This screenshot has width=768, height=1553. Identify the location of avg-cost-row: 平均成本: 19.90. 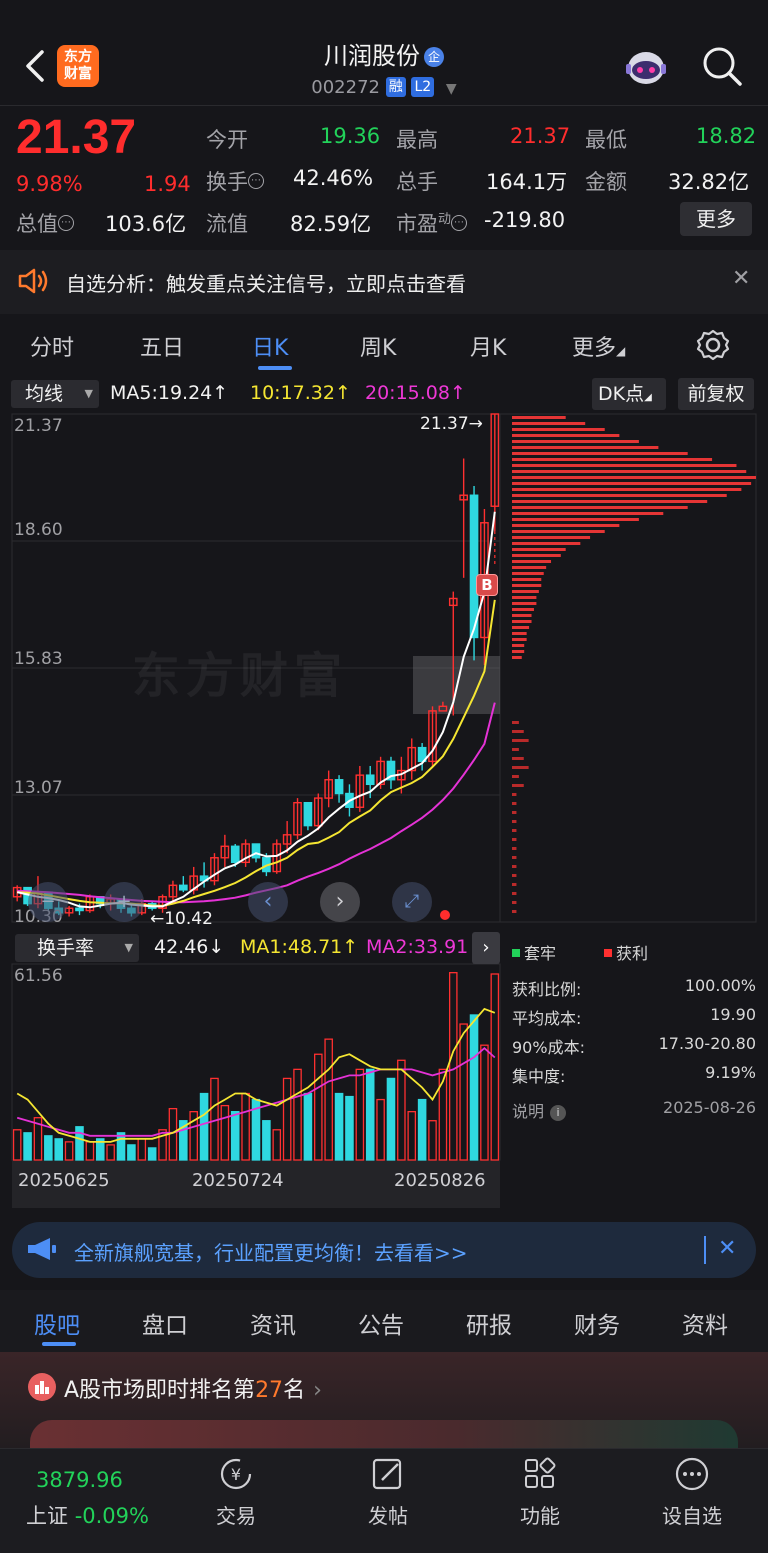
(634, 1016).